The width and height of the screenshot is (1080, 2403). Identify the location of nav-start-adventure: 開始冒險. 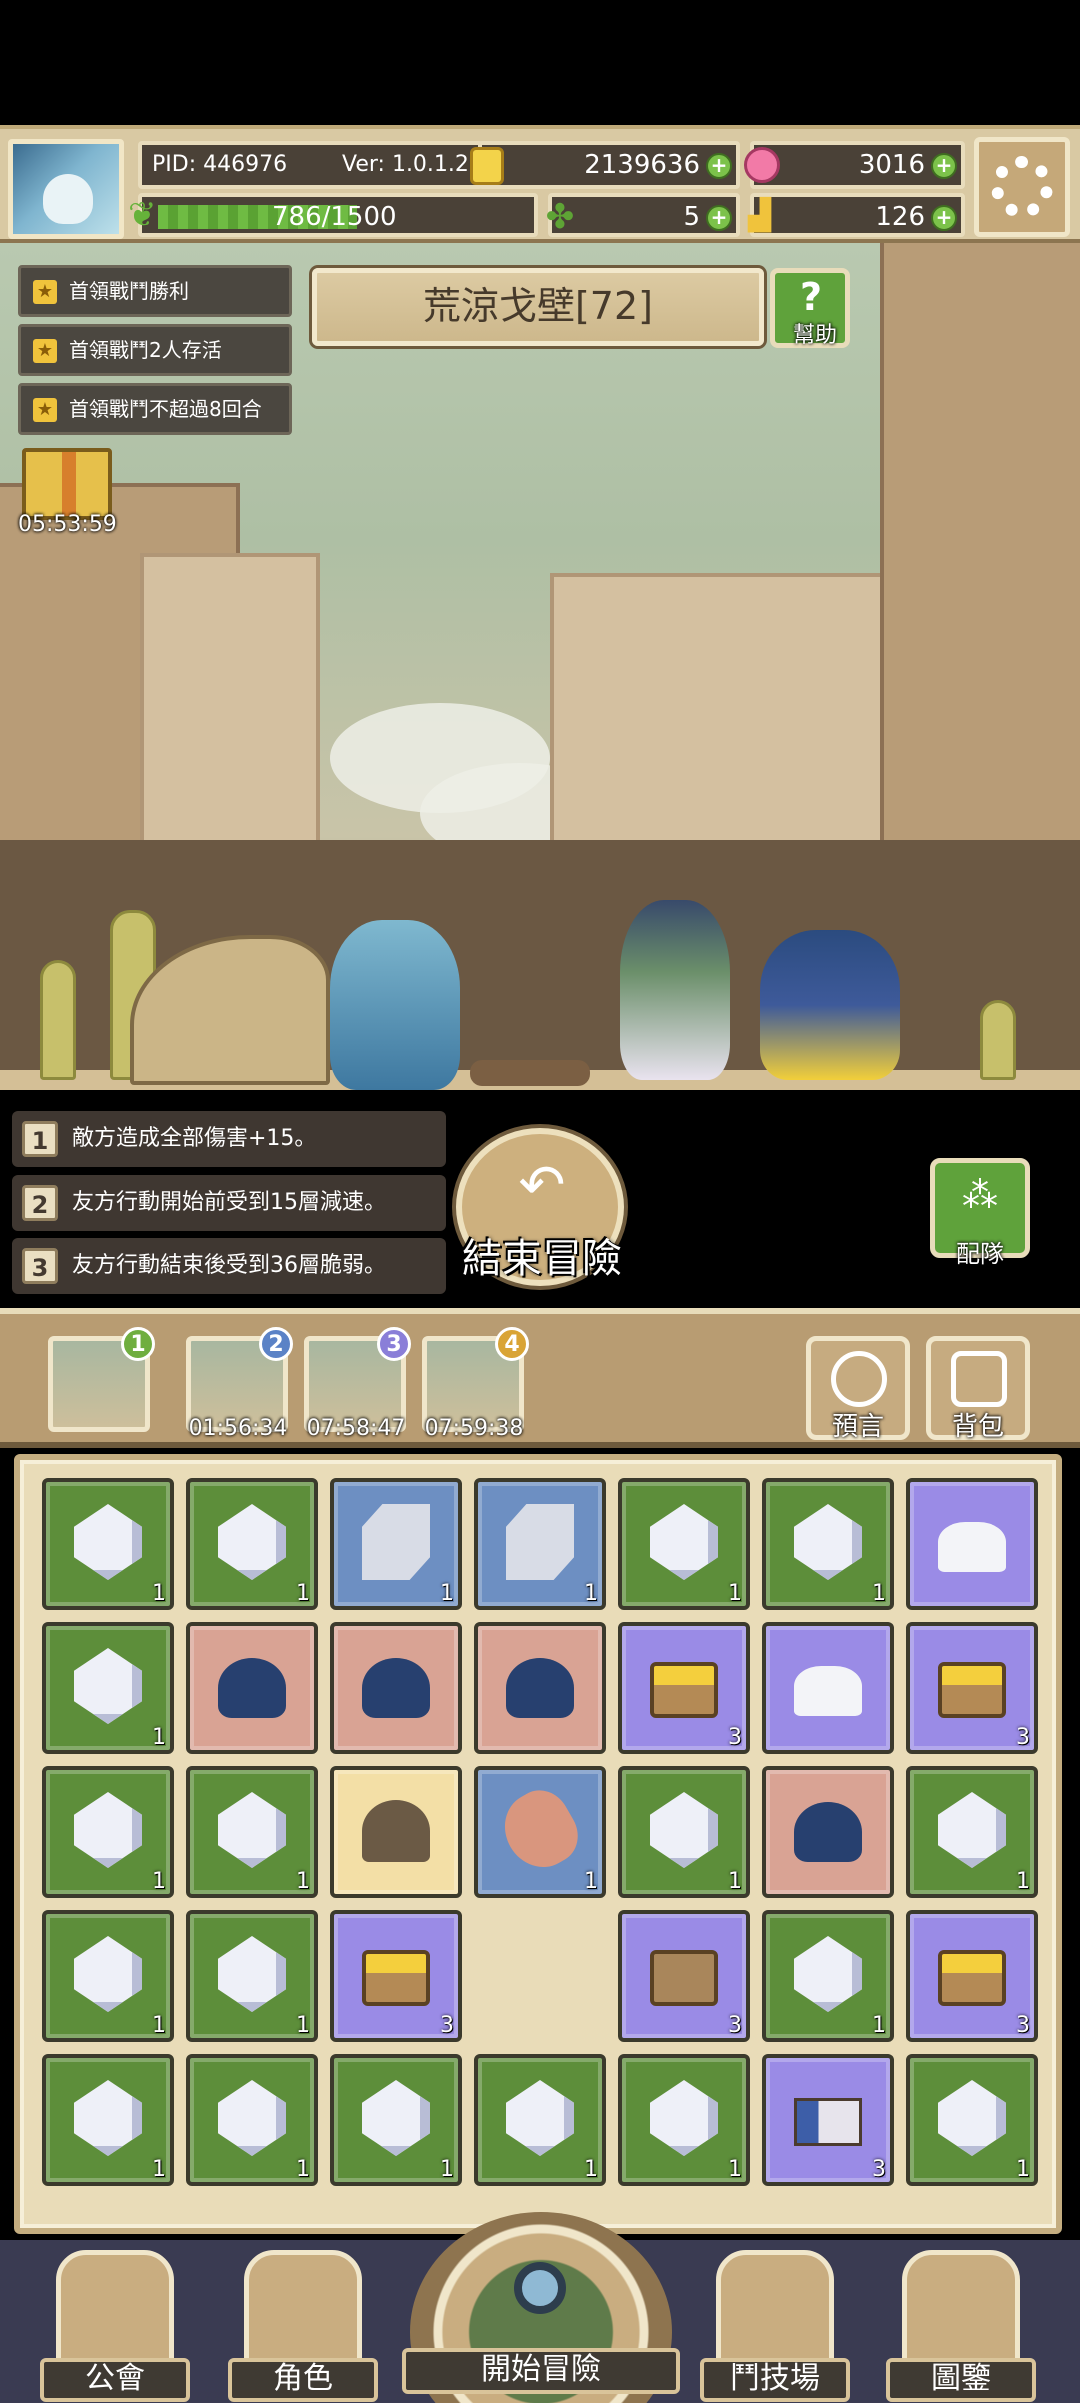
(541, 2307).